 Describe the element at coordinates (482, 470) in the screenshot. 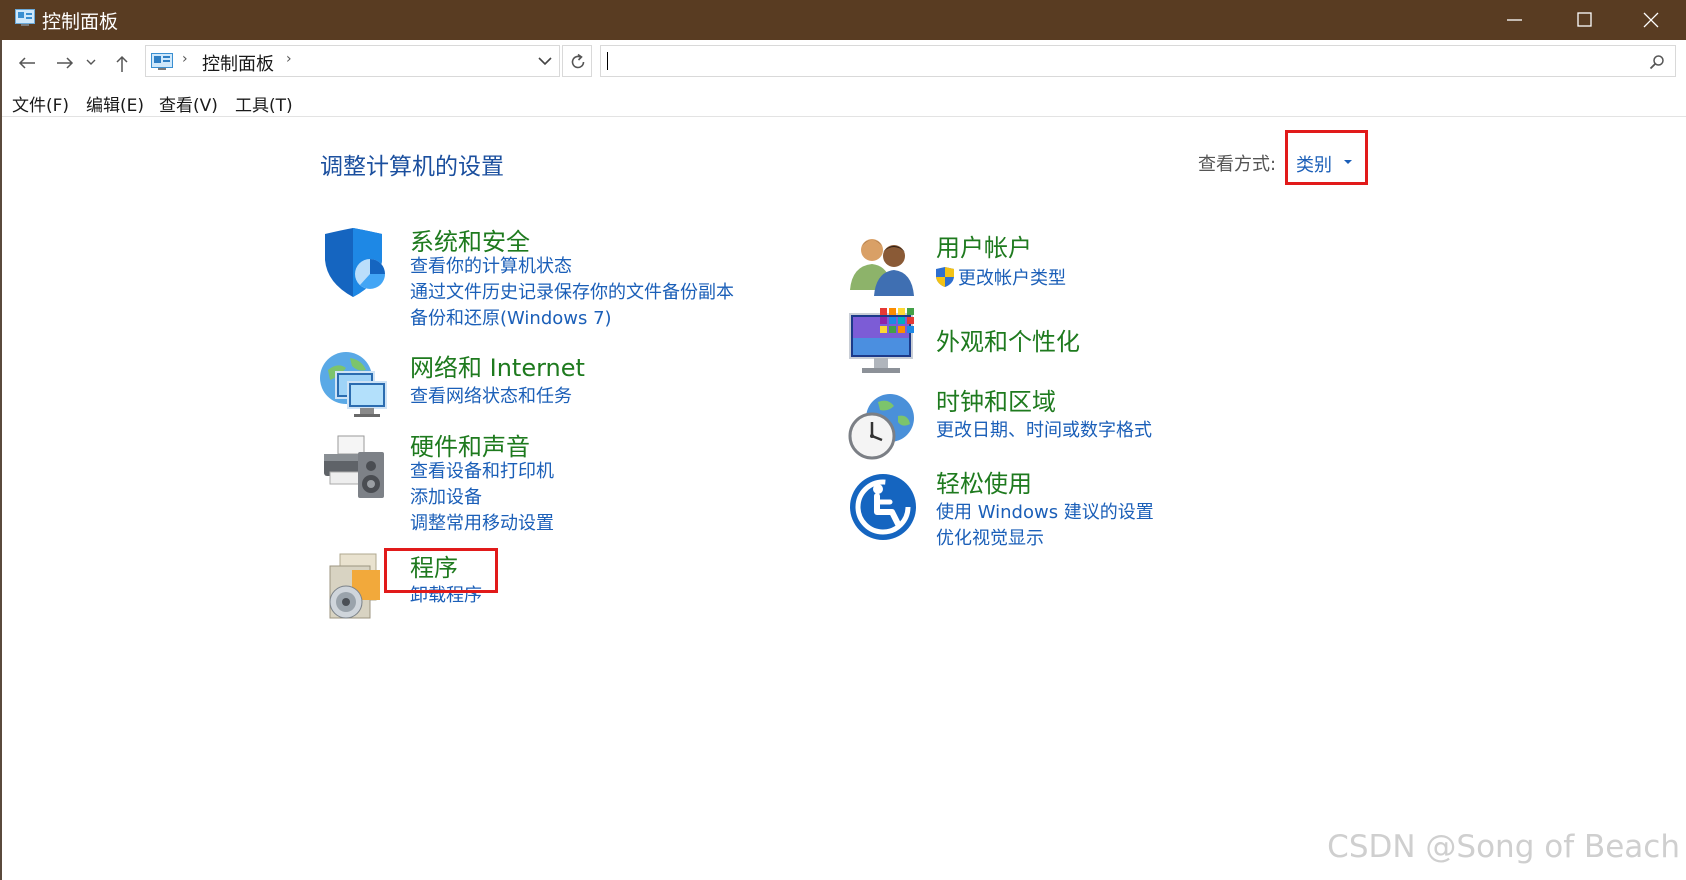

I see `category-link: 查看设备和打印机` at that location.